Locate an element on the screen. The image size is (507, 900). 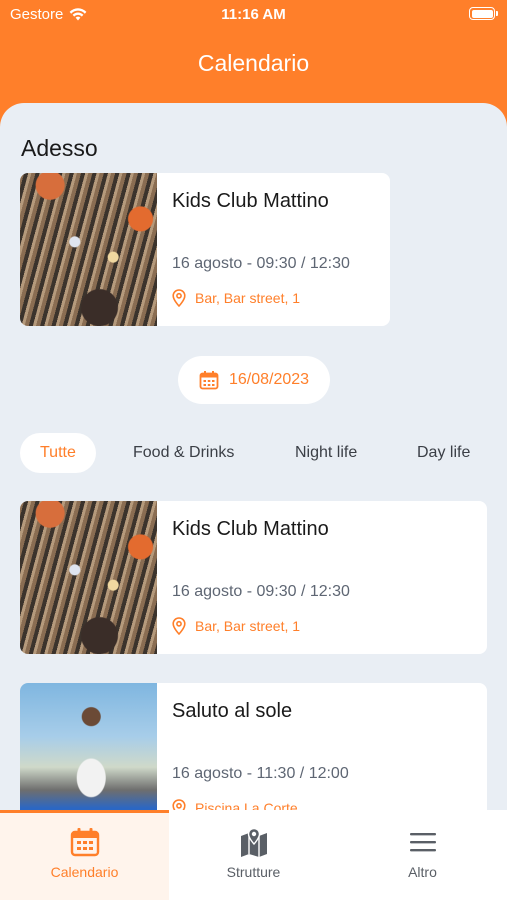
event-date: 16 agosto - 11:30 / 12:00 is located at coordinates (260, 773).